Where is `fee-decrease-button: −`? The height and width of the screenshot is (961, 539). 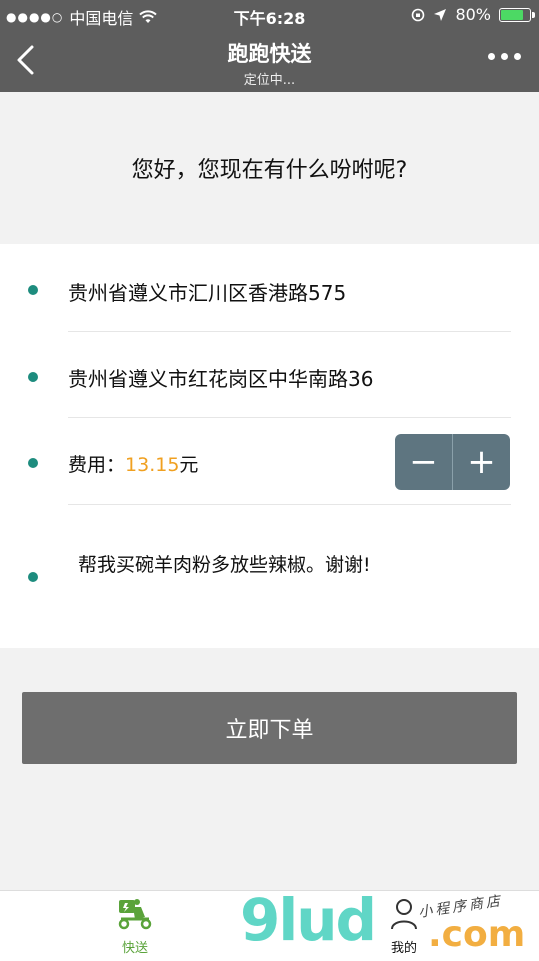
fee-decrease-button: − is located at coordinates (423, 462).